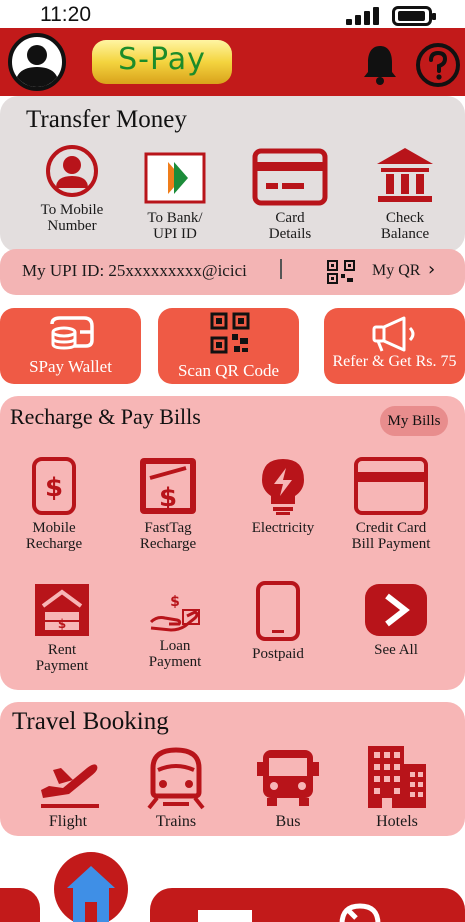  I want to click on person-icon, so click(37, 66).